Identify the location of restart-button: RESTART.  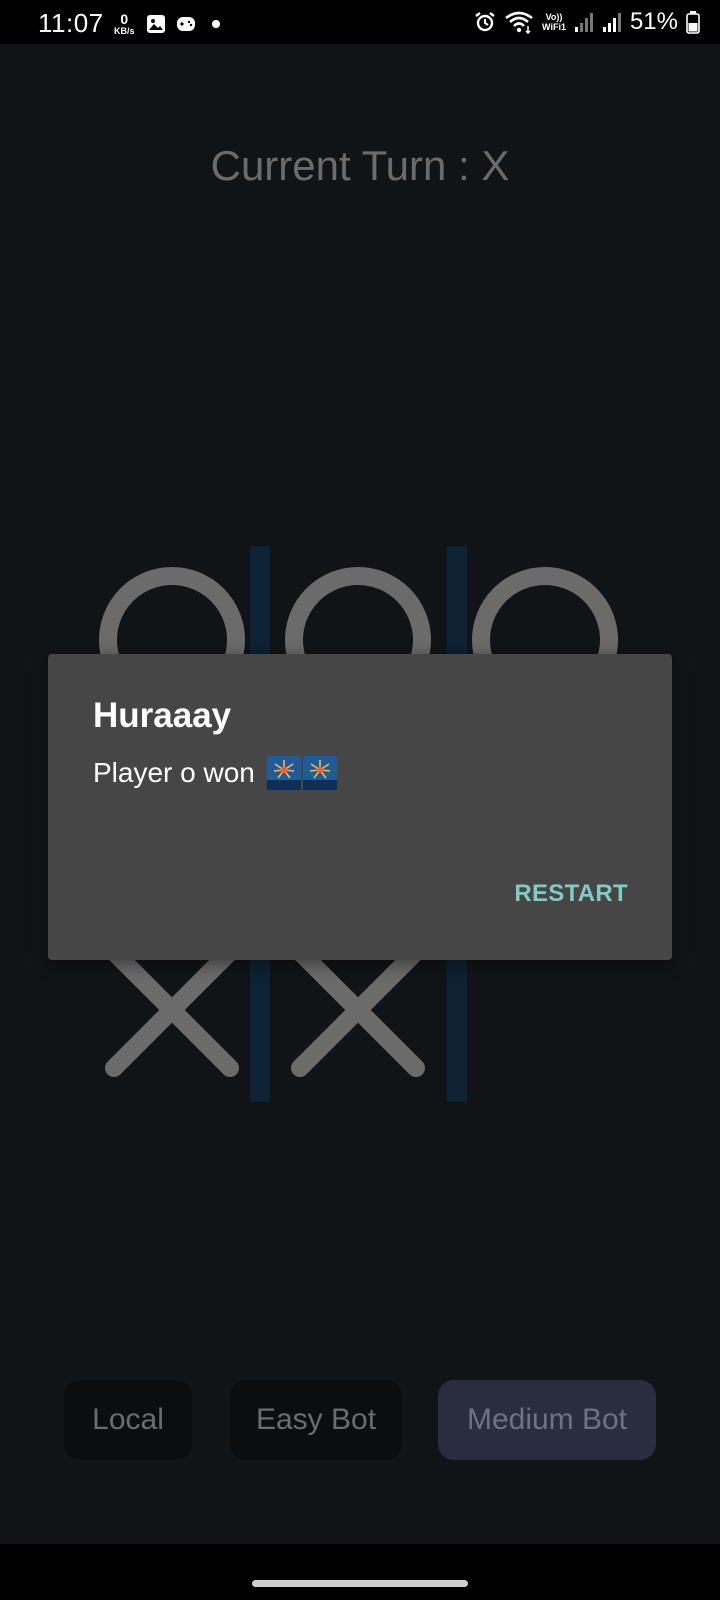
(571, 894).